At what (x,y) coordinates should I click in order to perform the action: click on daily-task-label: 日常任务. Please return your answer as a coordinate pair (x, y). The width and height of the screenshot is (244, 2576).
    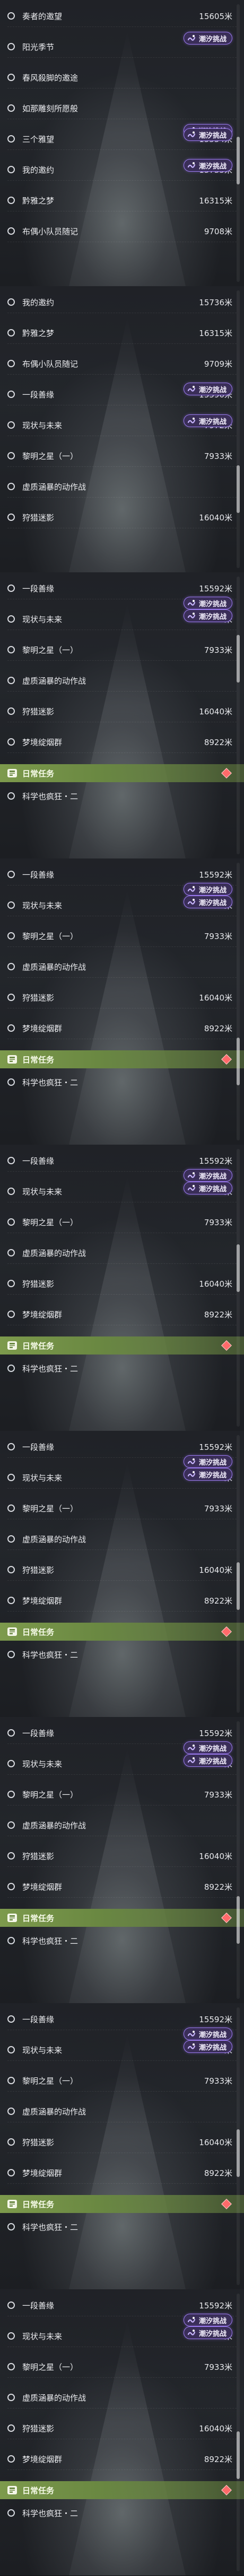
    Looking at the image, I should click on (38, 1060).